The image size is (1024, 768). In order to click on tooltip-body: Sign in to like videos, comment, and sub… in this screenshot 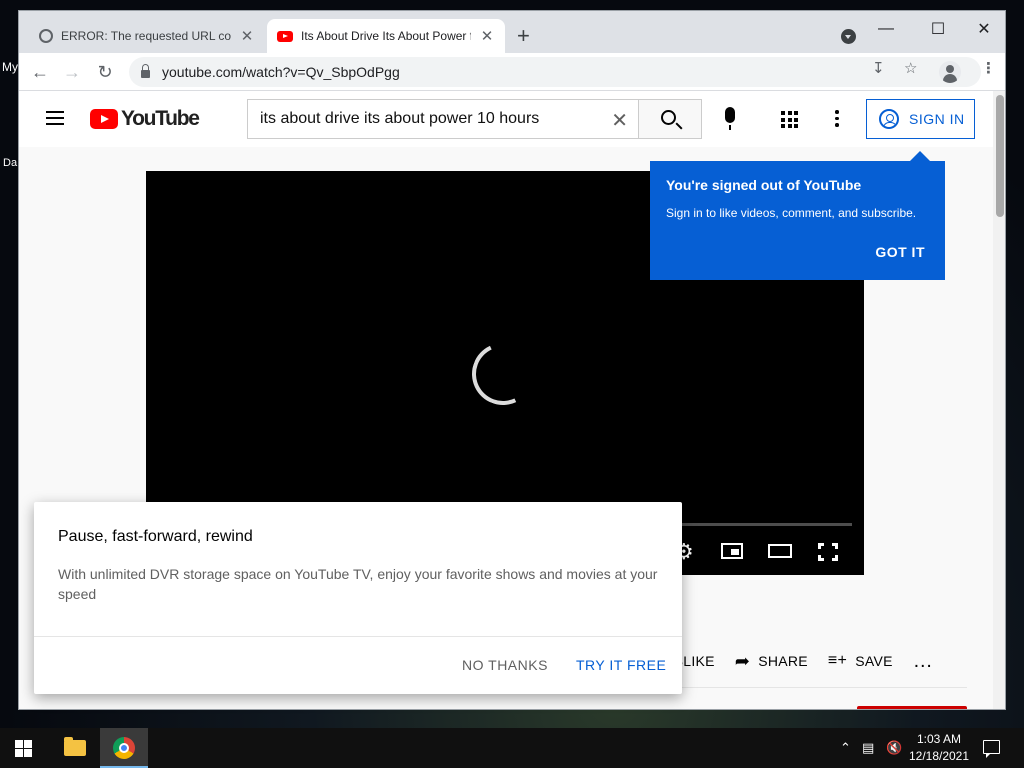, I will do `click(791, 213)`.